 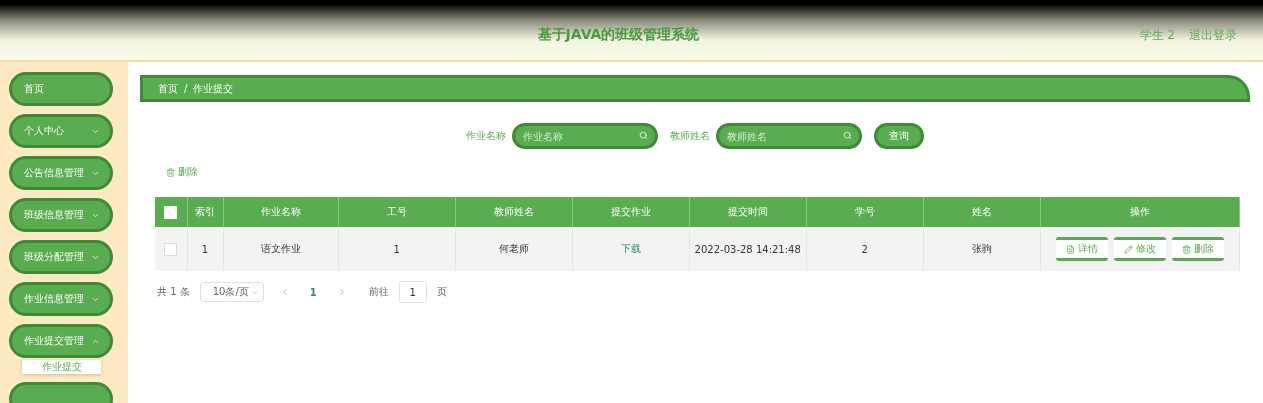 What do you see at coordinates (397, 212) in the screenshot?
I see `column-header: 工号` at bounding box center [397, 212].